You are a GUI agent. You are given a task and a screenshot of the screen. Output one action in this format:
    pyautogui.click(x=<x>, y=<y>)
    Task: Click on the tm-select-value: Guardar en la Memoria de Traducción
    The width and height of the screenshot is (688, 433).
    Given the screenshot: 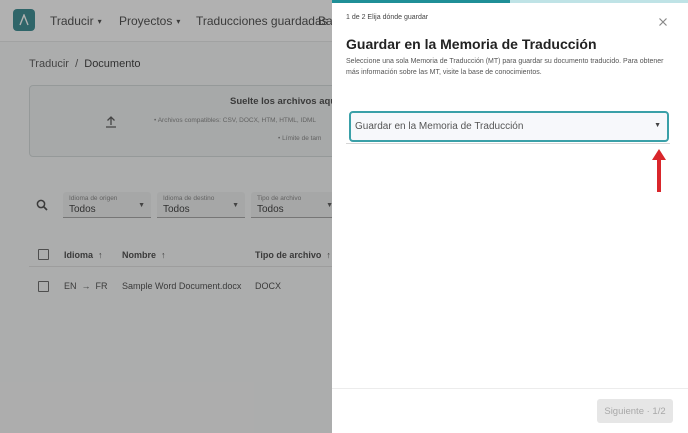 What is the action you would take?
    pyautogui.click(x=439, y=126)
    